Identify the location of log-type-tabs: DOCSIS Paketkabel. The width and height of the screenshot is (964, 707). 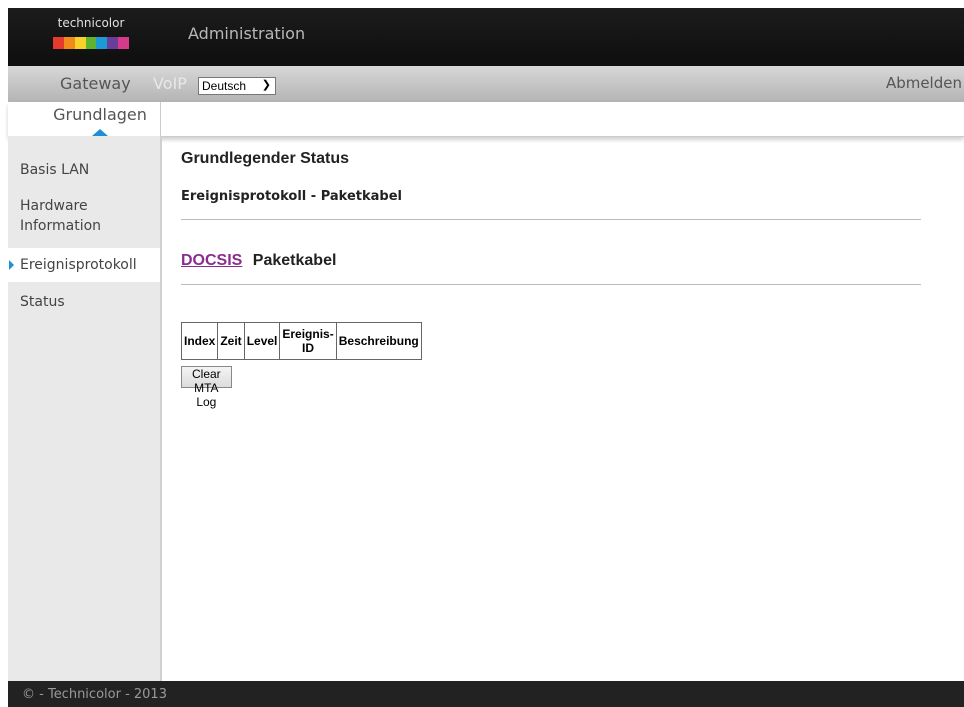
(258, 261).